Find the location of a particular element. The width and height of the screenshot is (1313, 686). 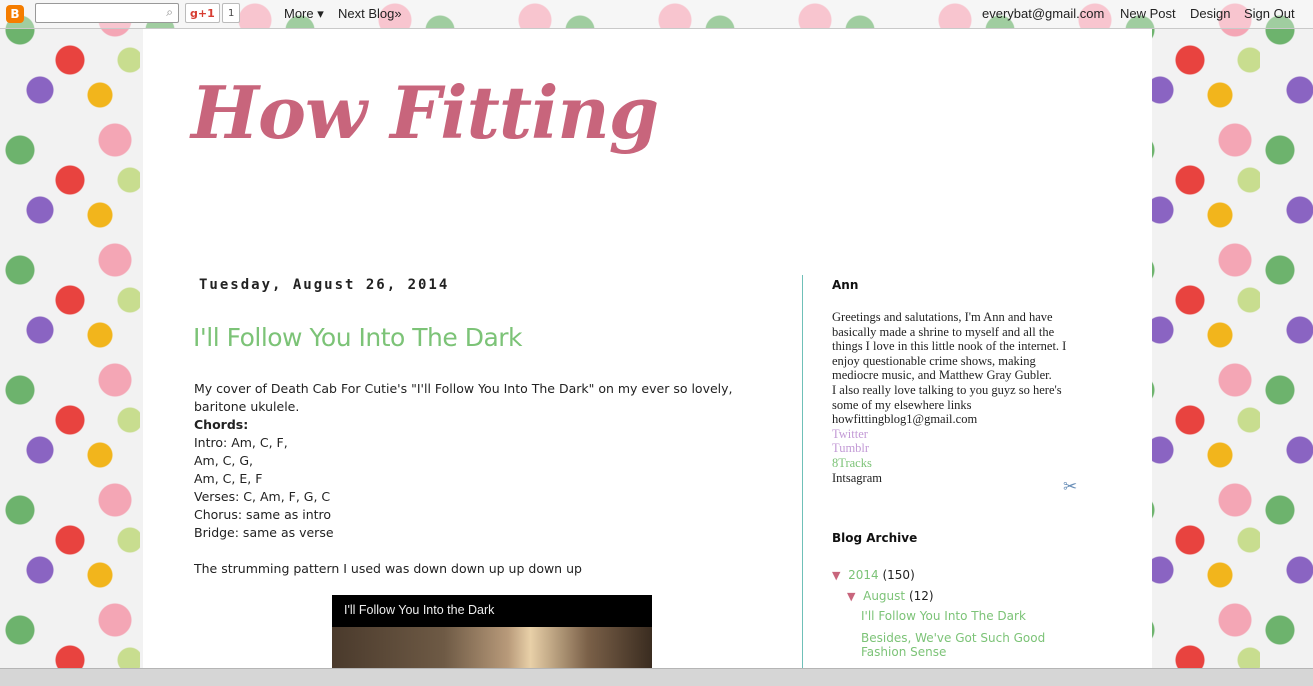

search-box: ⌕ is located at coordinates (107, 13).